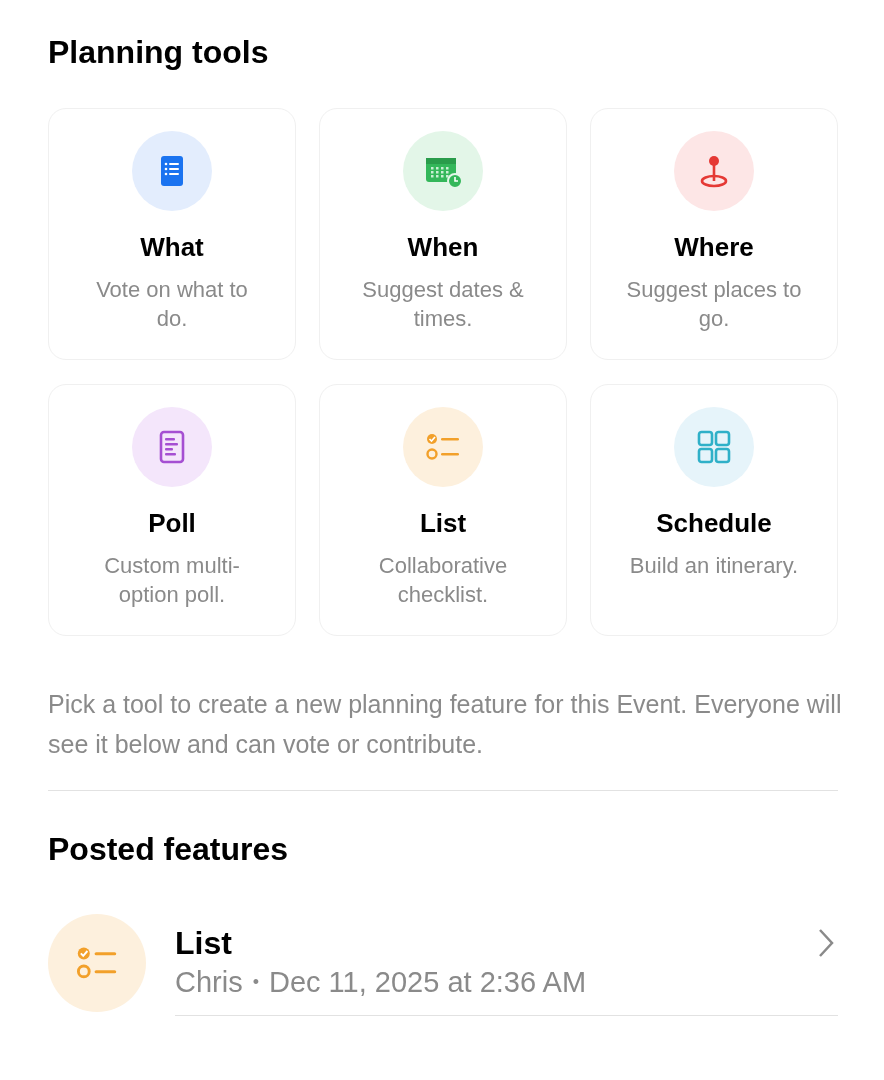  What do you see at coordinates (172, 580) in the screenshot?
I see `tool-description: Custom multi-option poll.` at bounding box center [172, 580].